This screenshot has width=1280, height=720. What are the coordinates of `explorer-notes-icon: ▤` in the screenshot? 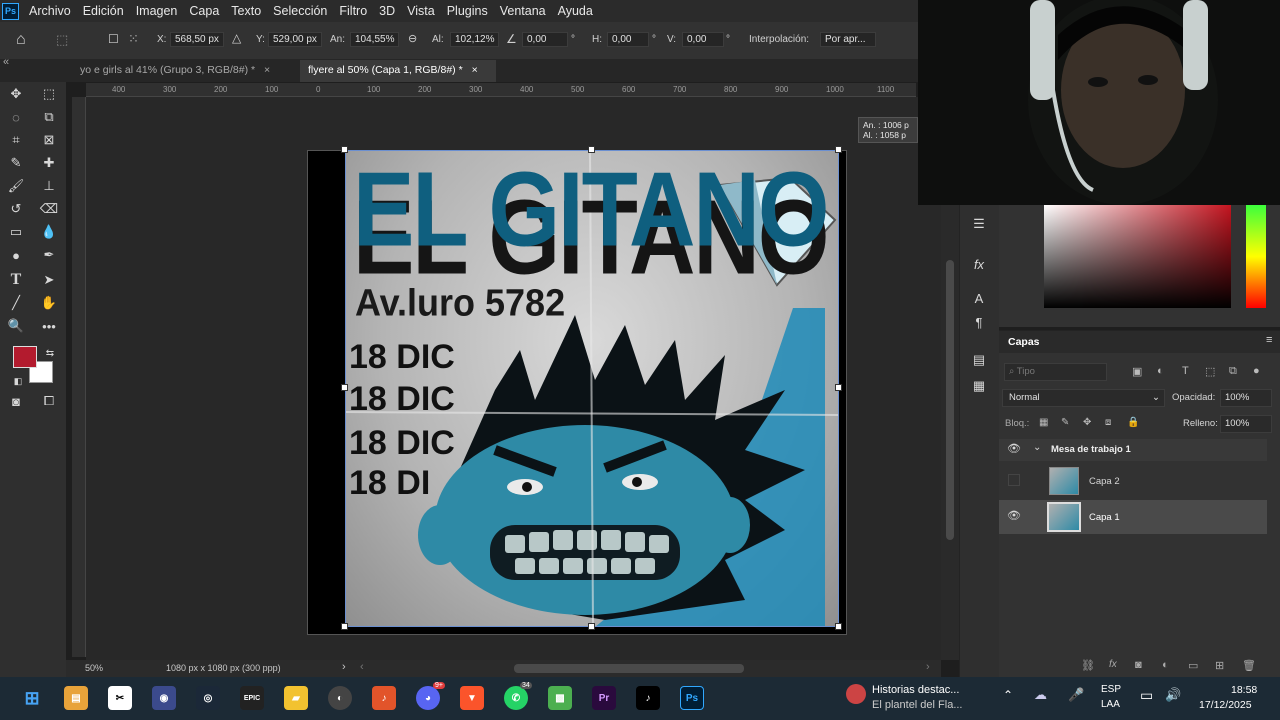 It's located at (76, 698).